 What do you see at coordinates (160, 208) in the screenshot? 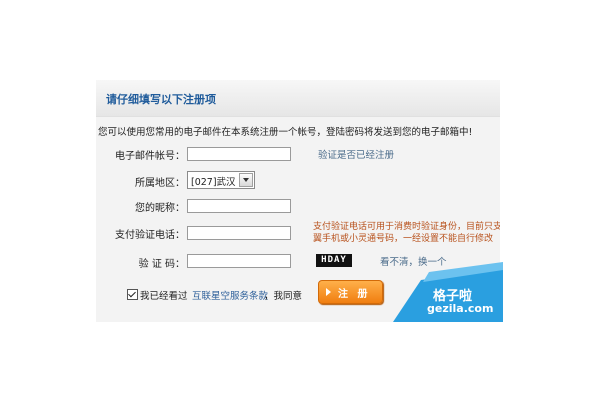
I see `nickname-label: 您的昵称：` at bounding box center [160, 208].